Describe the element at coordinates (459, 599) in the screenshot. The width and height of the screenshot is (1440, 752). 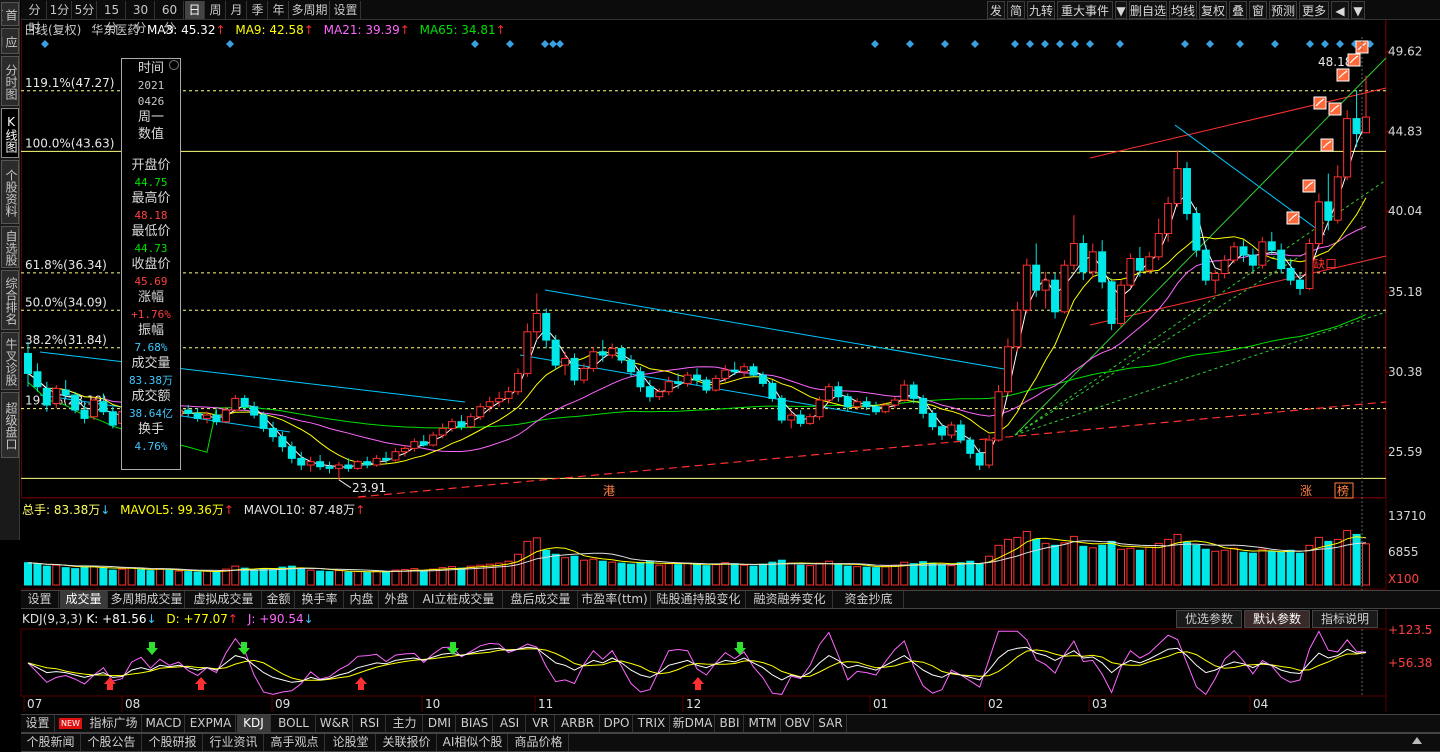
I see `volume-tab-8: AI立桩成交量` at that location.